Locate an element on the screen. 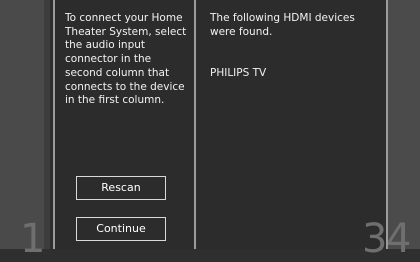 Image resolution: width=420 pixels, height=262 pixels. rescan-button: Rescan is located at coordinates (121, 188).